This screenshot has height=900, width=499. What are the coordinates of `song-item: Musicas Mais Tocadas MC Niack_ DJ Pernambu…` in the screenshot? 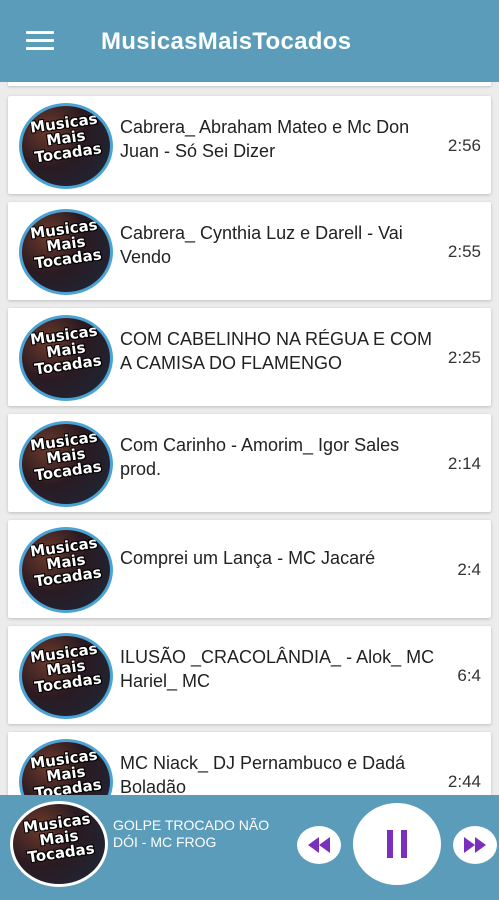 It's located at (249, 763).